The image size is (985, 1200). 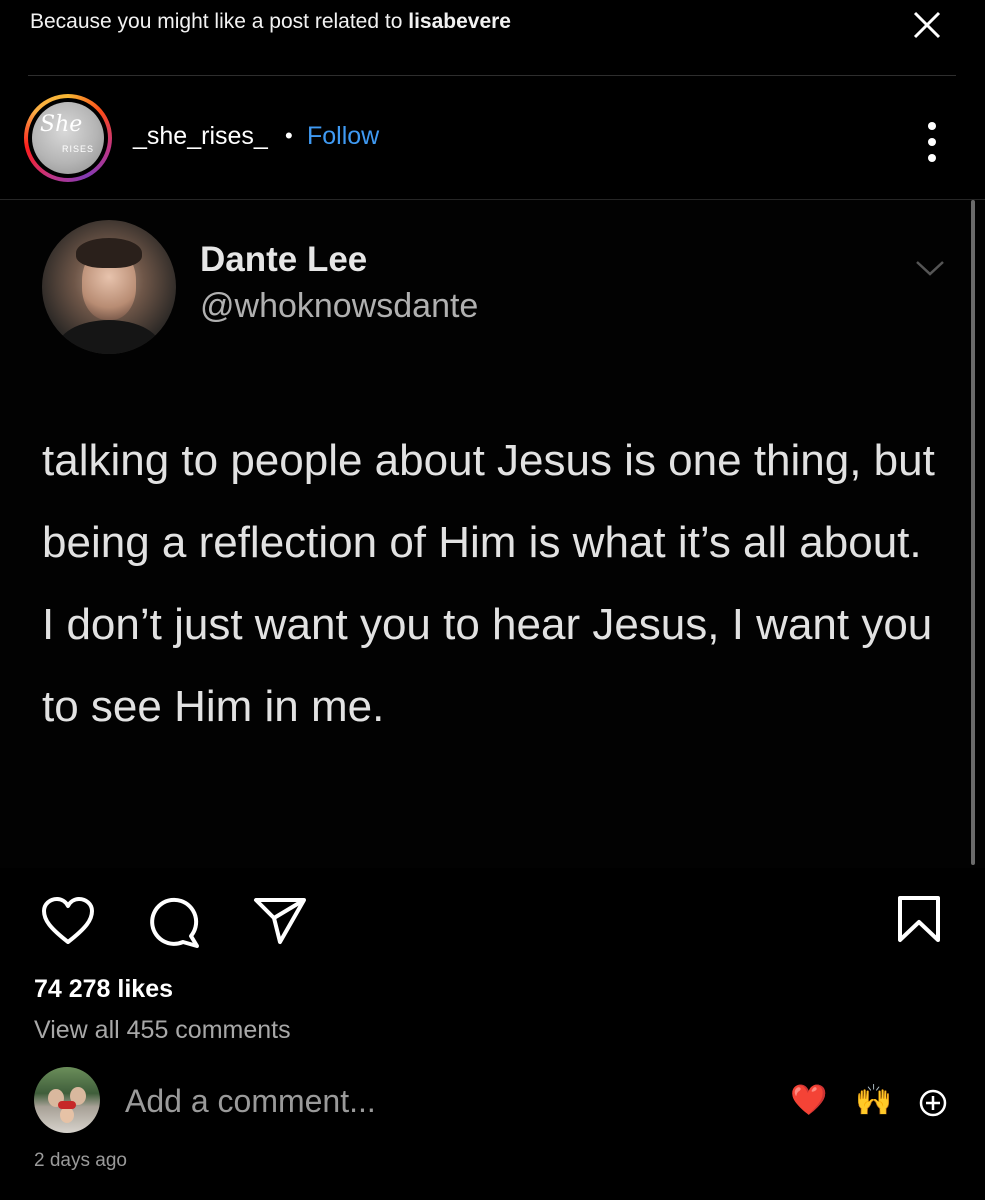 I want to click on suggestion-account: lisabevere, so click(x=459, y=21).